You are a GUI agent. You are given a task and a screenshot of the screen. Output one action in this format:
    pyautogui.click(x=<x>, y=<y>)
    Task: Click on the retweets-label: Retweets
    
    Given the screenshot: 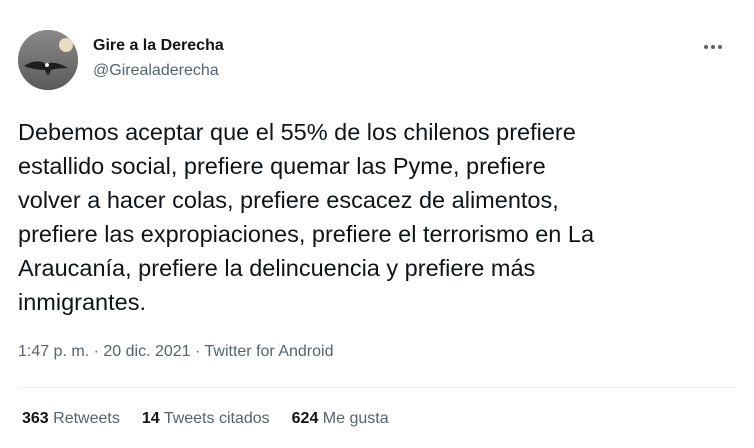 What is the action you would take?
    pyautogui.click(x=86, y=418)
    